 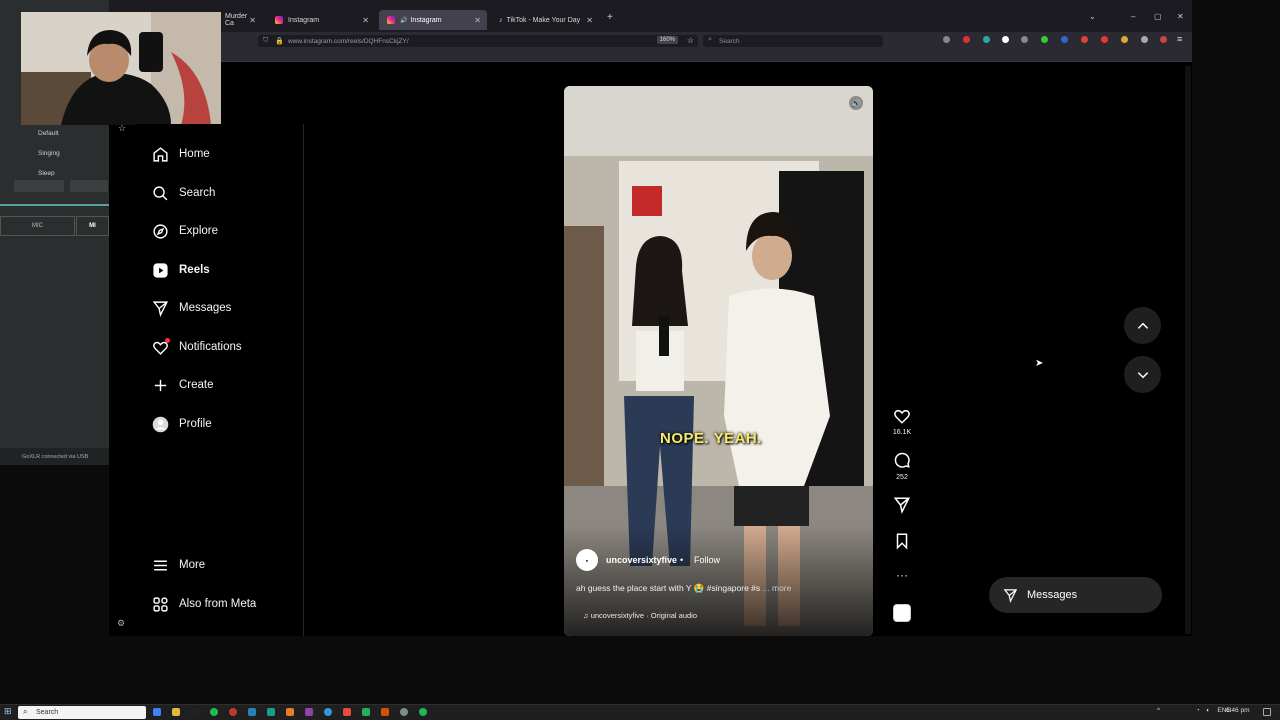 I want to click on volume-icon: 🔊, so click(x=856, y=103).